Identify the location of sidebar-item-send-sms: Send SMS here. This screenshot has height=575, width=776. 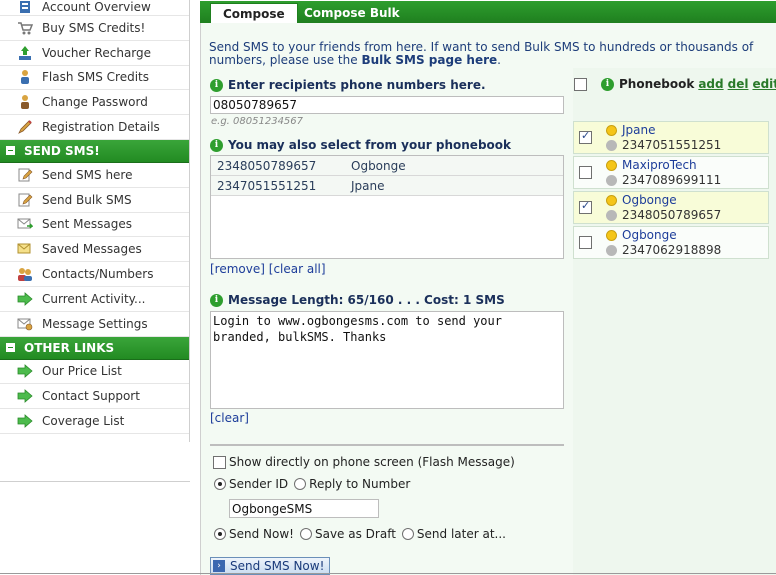
(94, 175).